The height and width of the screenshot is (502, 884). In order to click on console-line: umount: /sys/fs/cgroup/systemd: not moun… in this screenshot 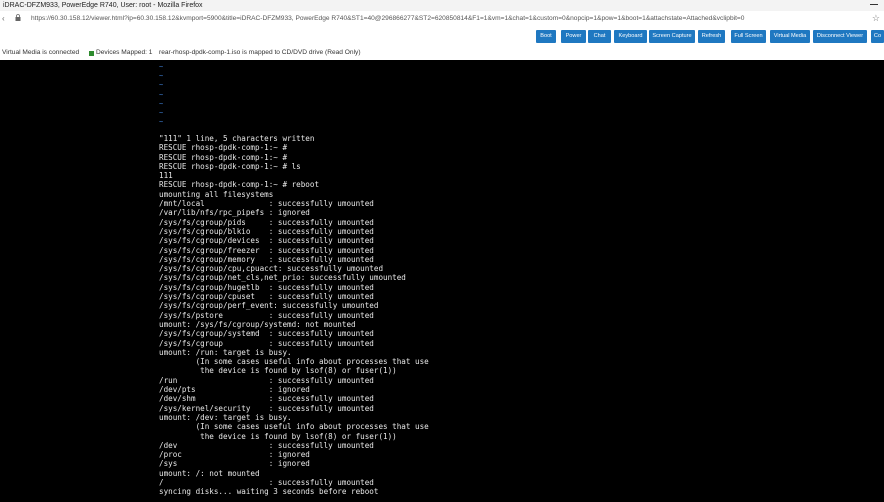, I will do `click(257, 324)`.